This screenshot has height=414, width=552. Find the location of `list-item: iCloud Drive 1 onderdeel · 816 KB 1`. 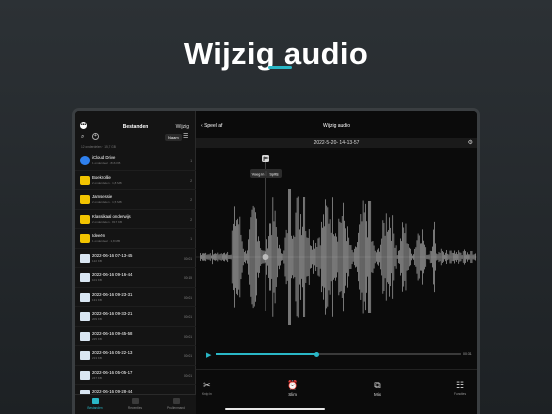

list-item: iCloud Drive 1 onderdeel · 816 KB 1 is located at coordinates (135, 161).